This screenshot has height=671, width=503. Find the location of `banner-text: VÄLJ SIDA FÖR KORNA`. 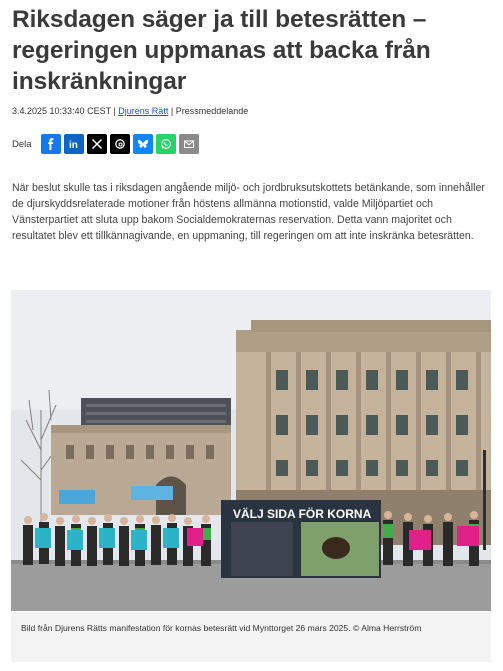

banner-text: VÄLJ SIDA FÖR KORNA is located at coordinates (302, 513).